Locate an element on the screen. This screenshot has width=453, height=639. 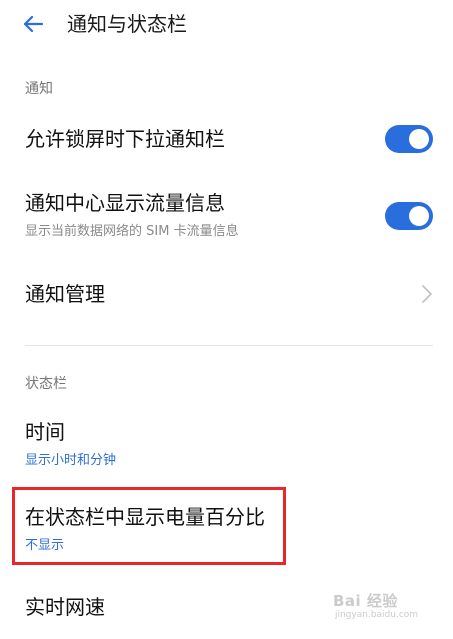
setting-title: 时间 is located at coordinates (45, 432).